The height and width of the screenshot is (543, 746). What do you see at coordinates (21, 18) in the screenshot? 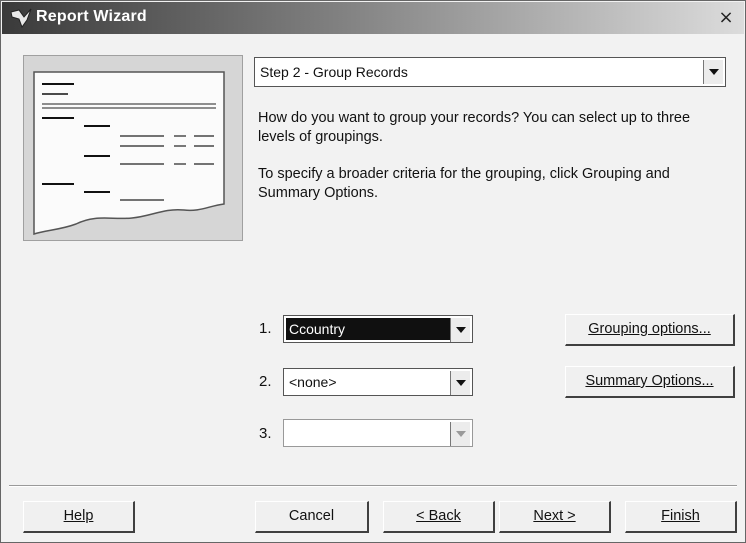
I see `wizard-icon` at bounding box center [21, 18].